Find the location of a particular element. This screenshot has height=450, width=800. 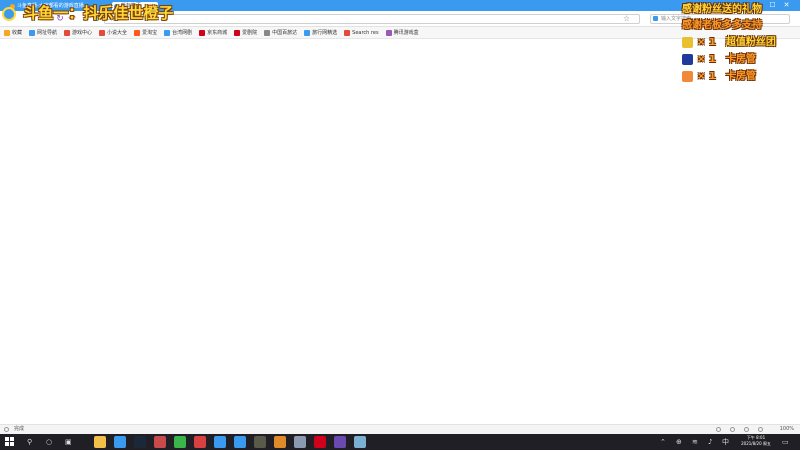

thanks-line-1: 感谢粉丝送的礼物 is located at coordinates (722, 9).